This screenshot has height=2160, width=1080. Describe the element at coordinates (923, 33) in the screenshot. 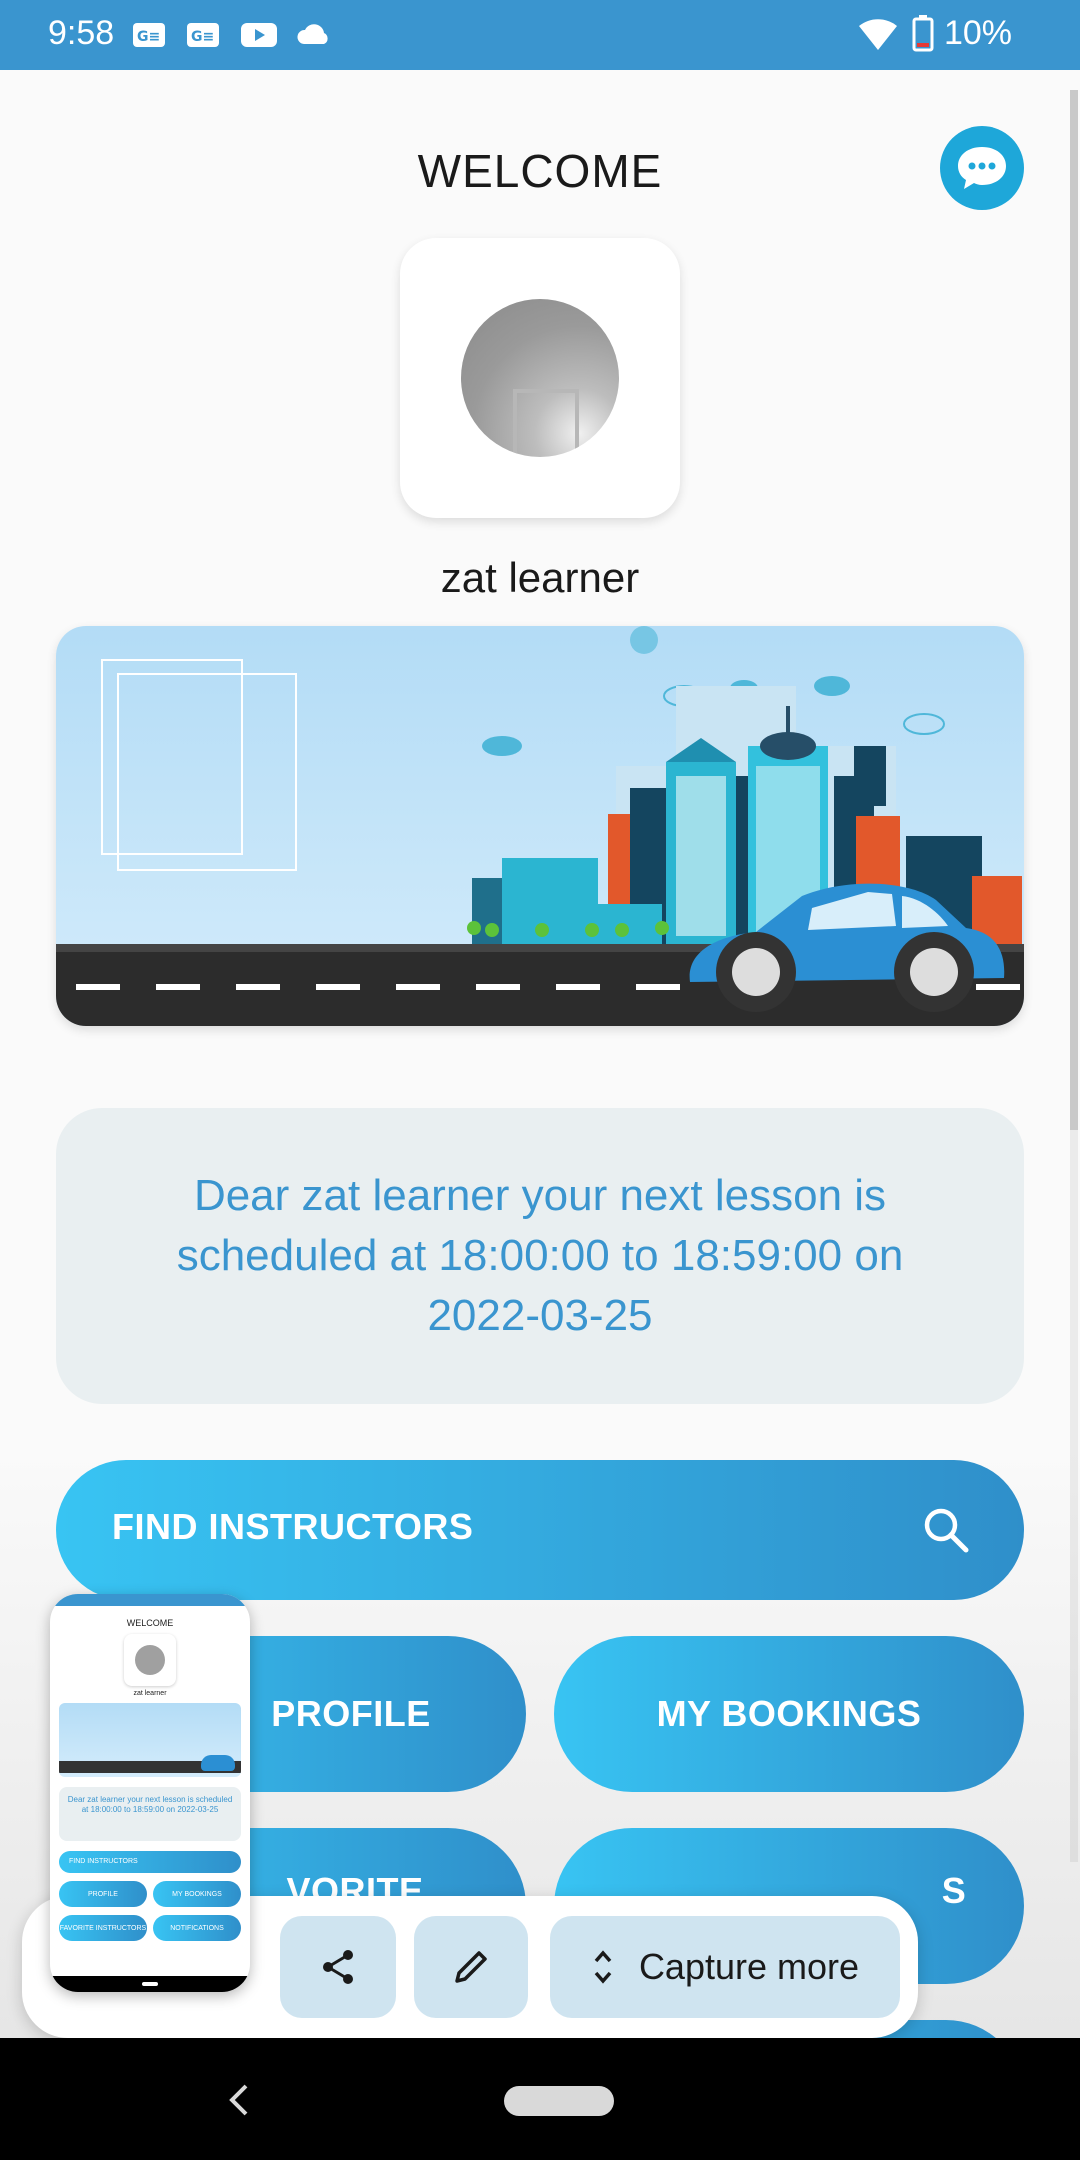

I see `battery-icon` at that location.